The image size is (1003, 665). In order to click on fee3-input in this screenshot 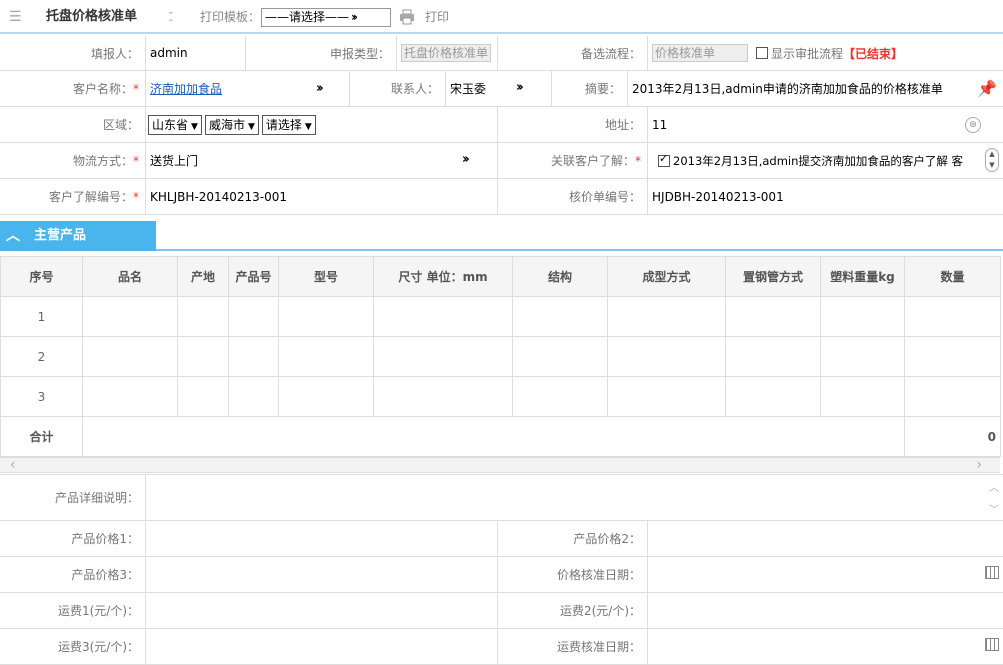, I will do `click(322, 646)`.